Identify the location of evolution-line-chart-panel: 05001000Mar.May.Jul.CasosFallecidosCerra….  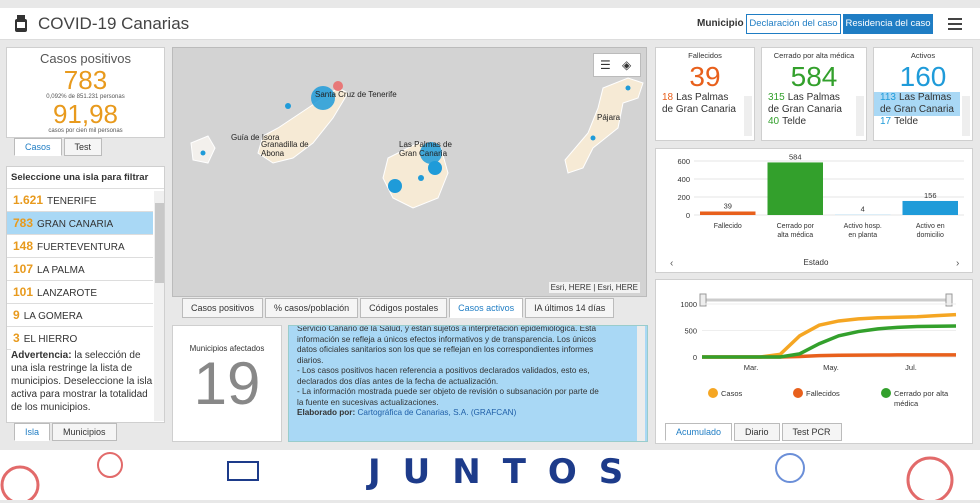
(814, 361).